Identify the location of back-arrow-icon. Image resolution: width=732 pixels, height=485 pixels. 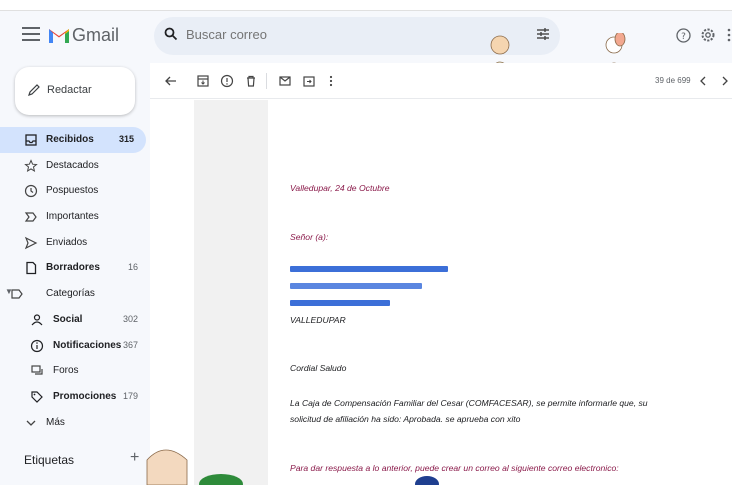
(171, 81).